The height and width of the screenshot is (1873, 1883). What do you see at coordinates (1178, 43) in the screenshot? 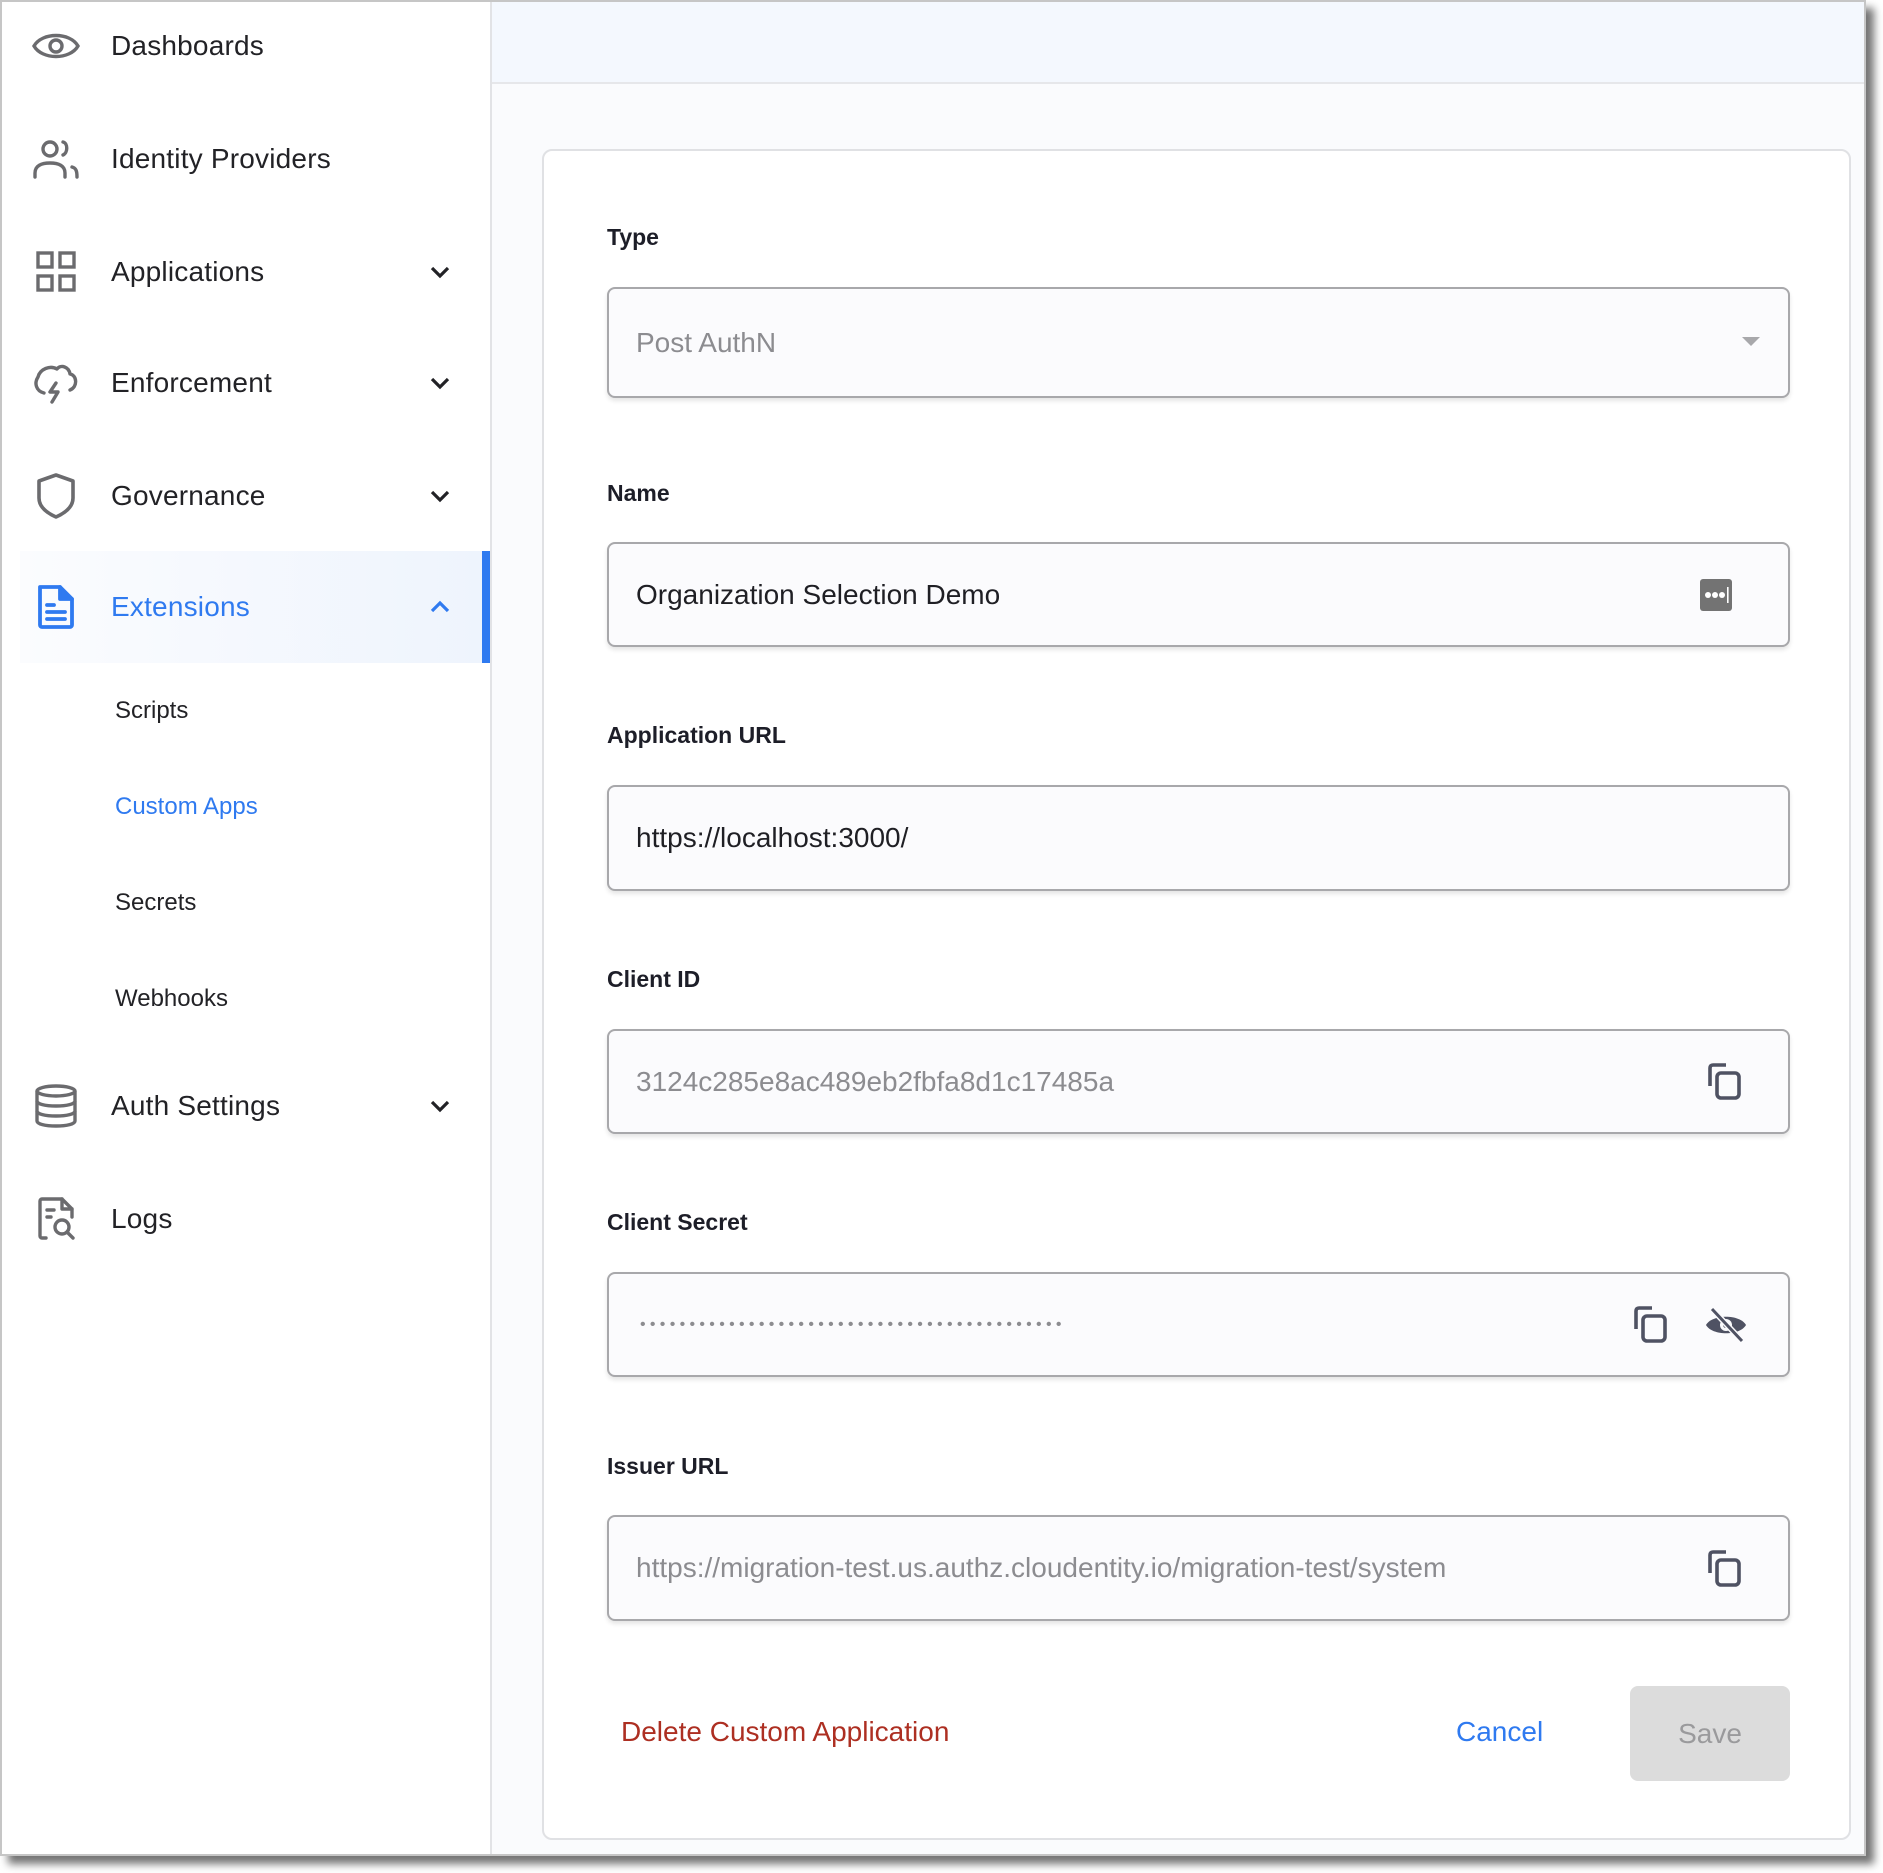
I see `top-header-bar` at bounding box center [1178, 43].